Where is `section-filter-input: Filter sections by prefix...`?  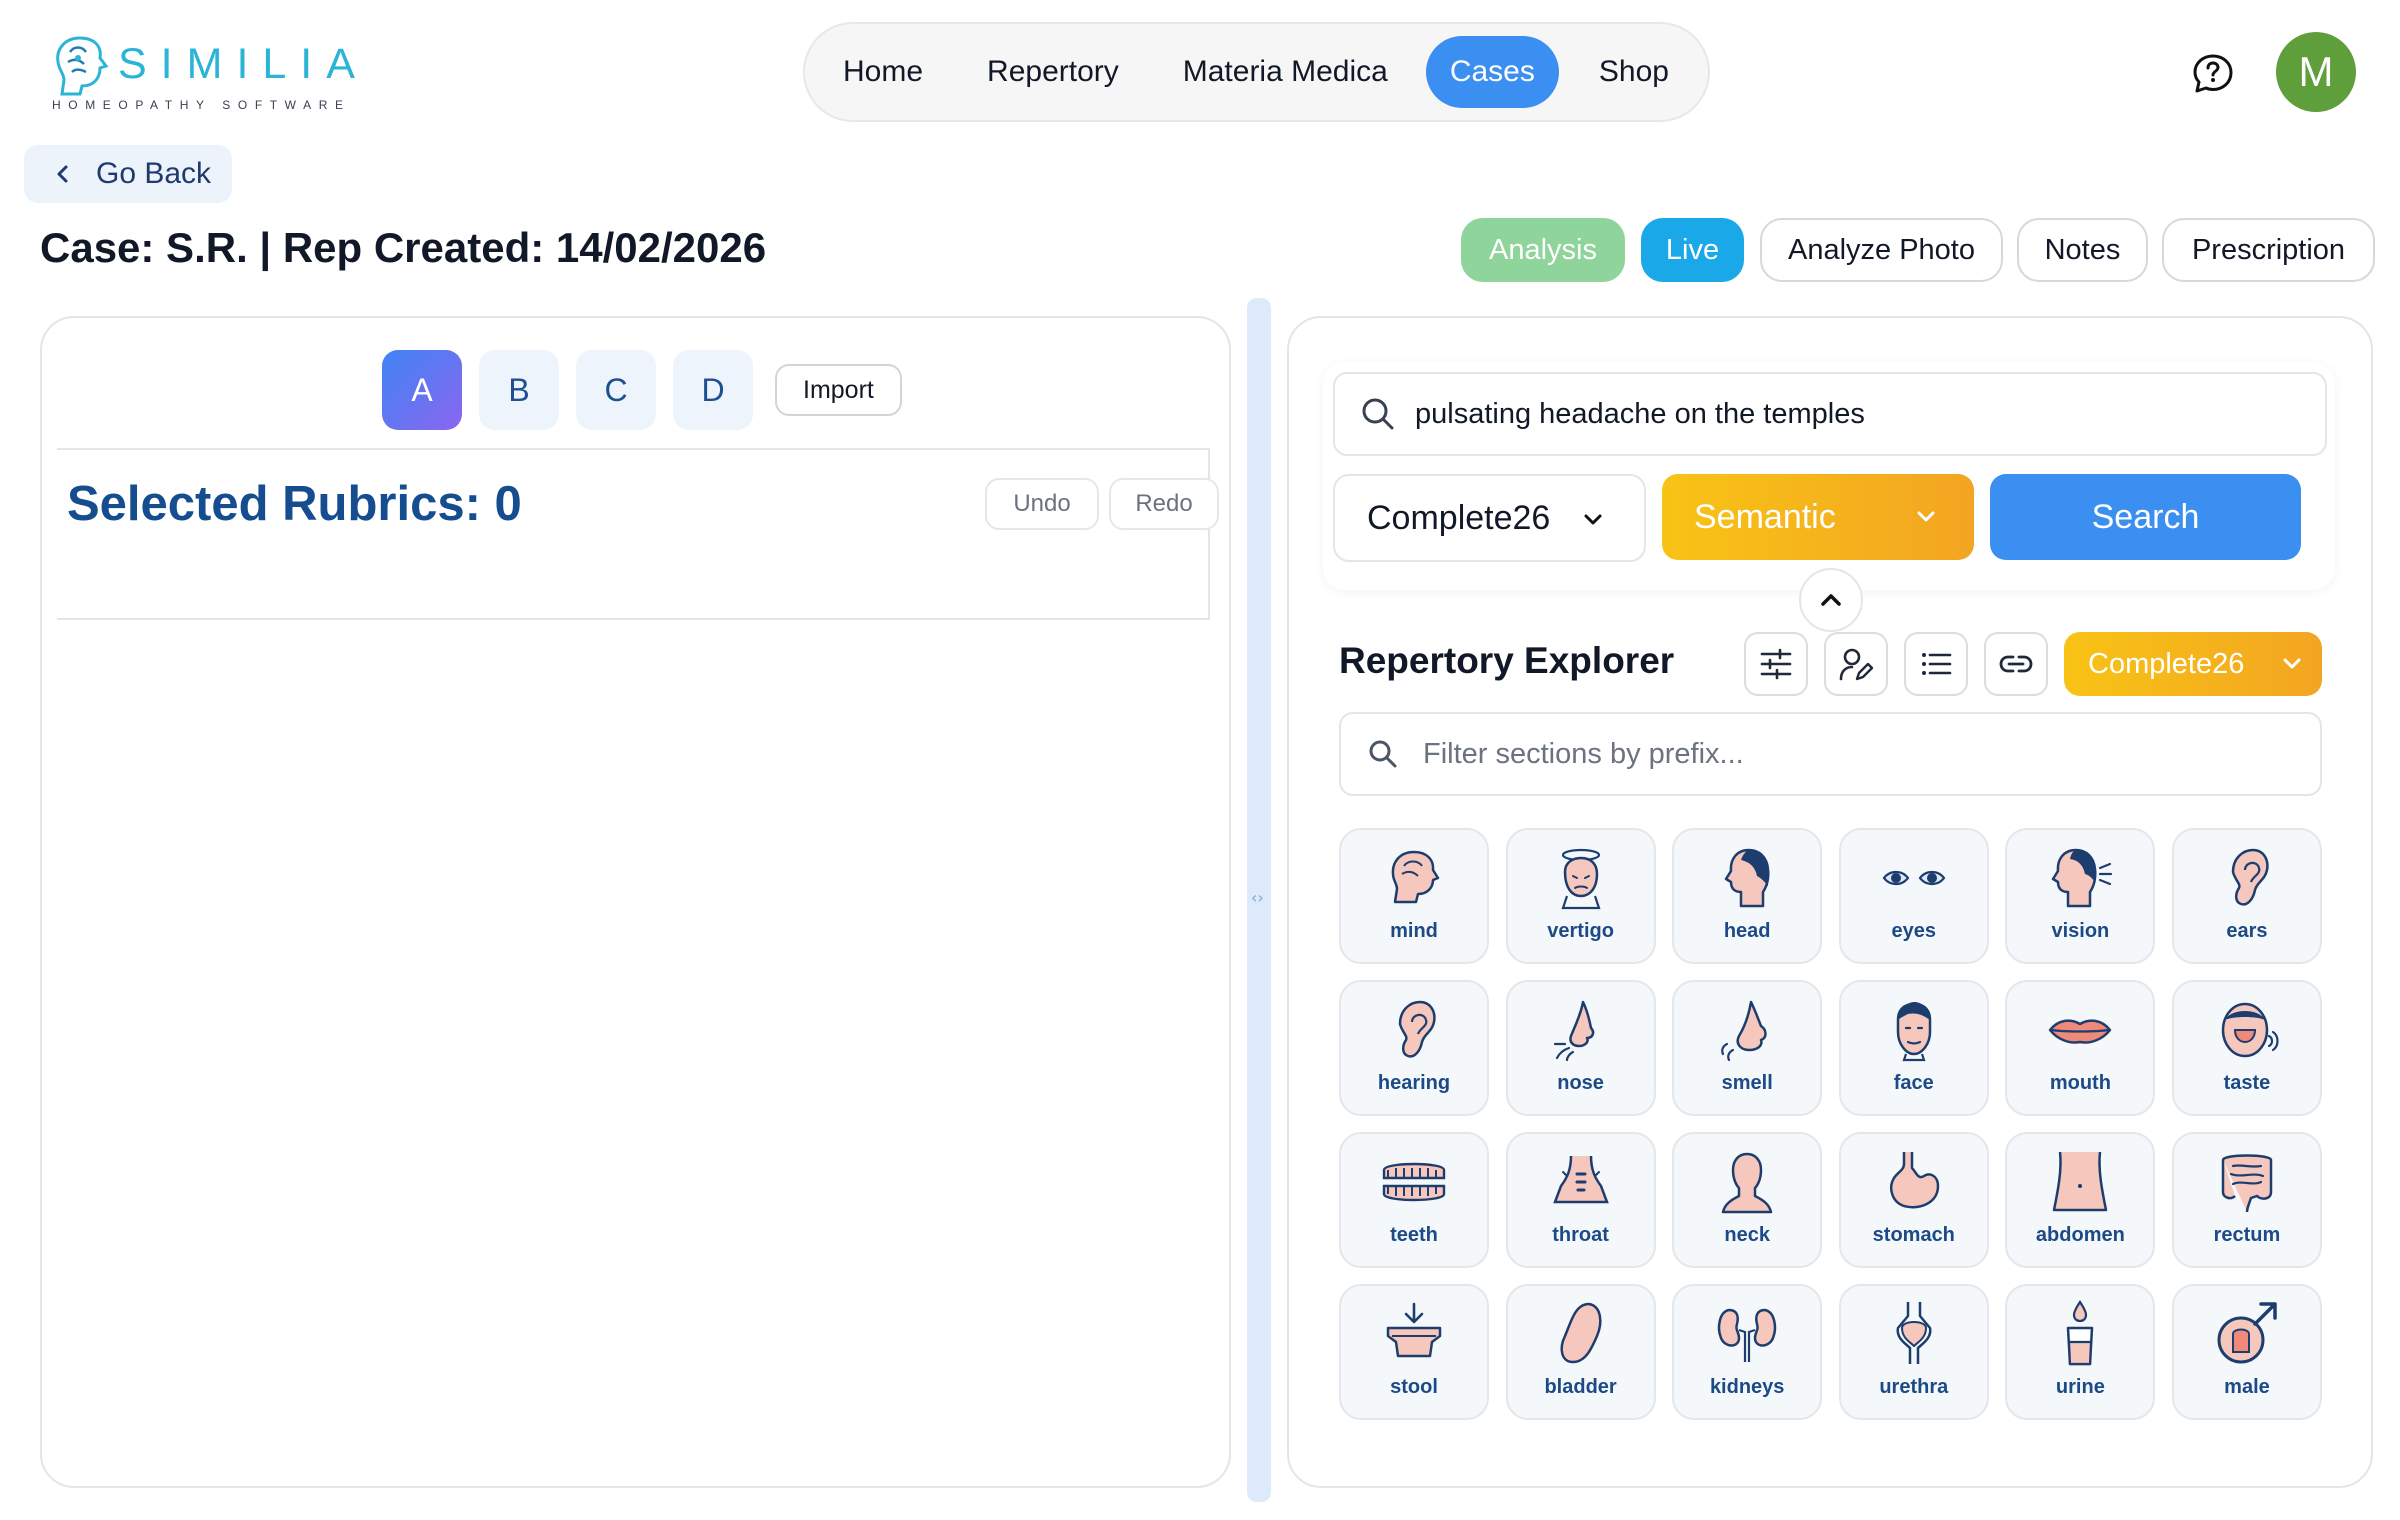 section-filter-input: Filter sections by prefix... is located at coordinates (1830, 754).